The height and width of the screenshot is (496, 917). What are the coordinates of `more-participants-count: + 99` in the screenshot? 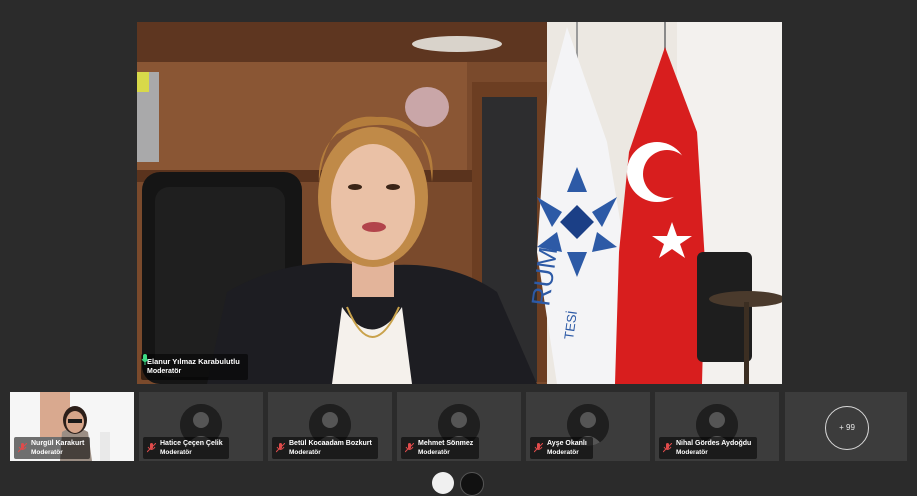 It's located at (847, 427).